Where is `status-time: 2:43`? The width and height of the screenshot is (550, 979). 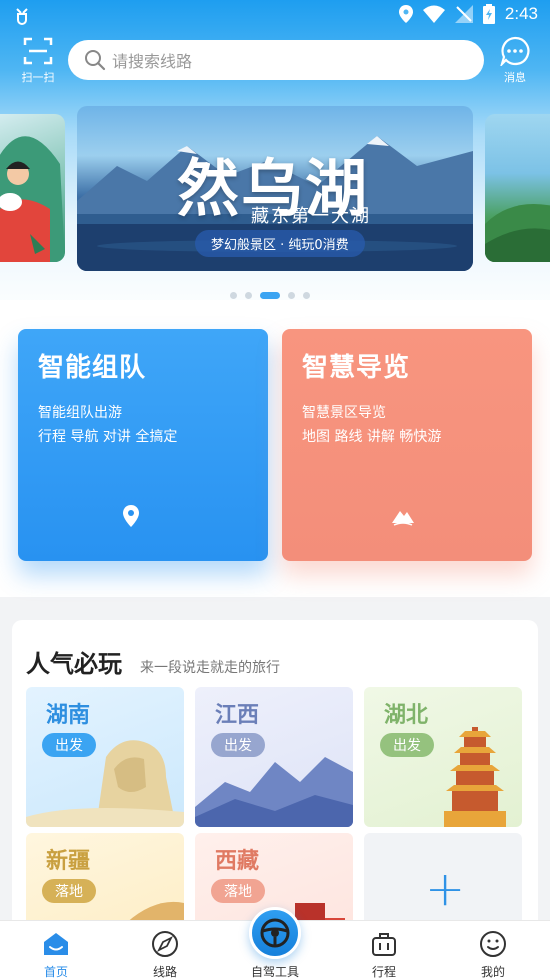
status-time: 2:43 is located at coordinates (521, 13).